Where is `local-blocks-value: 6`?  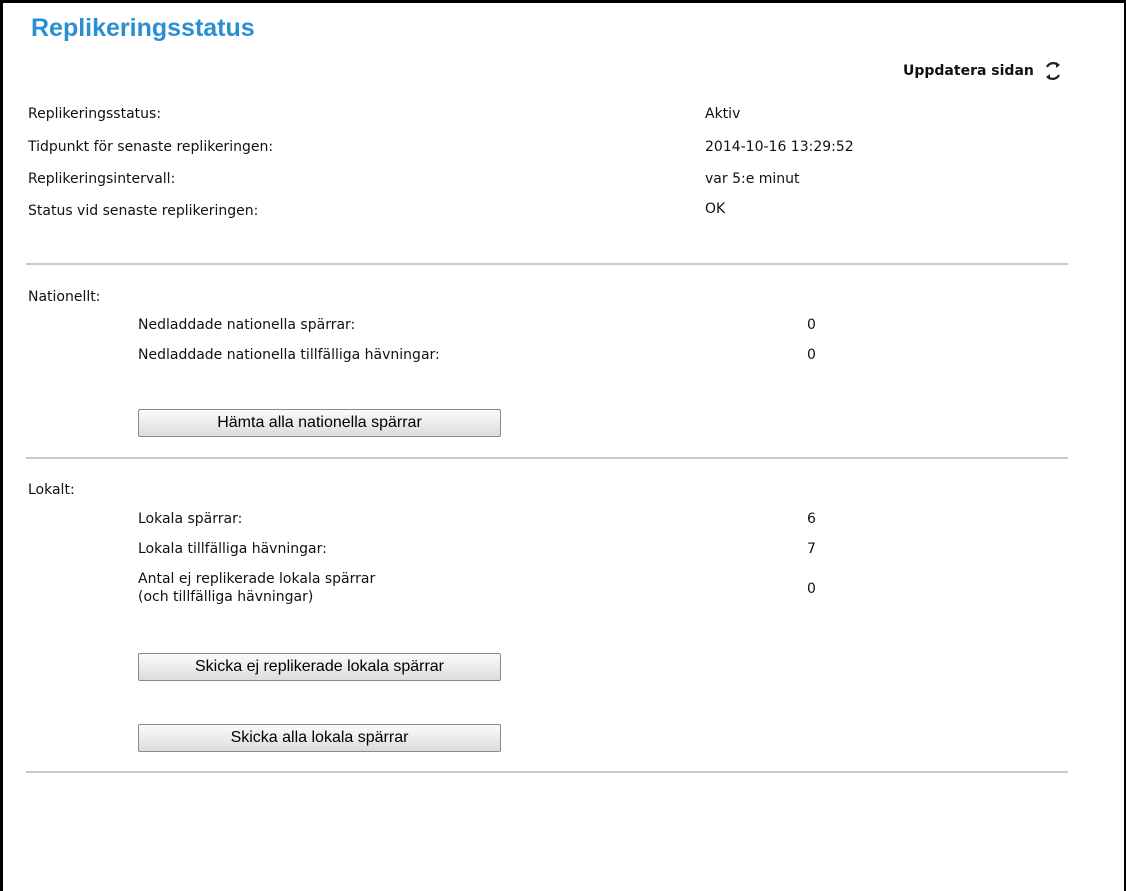 local-blocks-value: 6 is located at coordinates (811, 519).